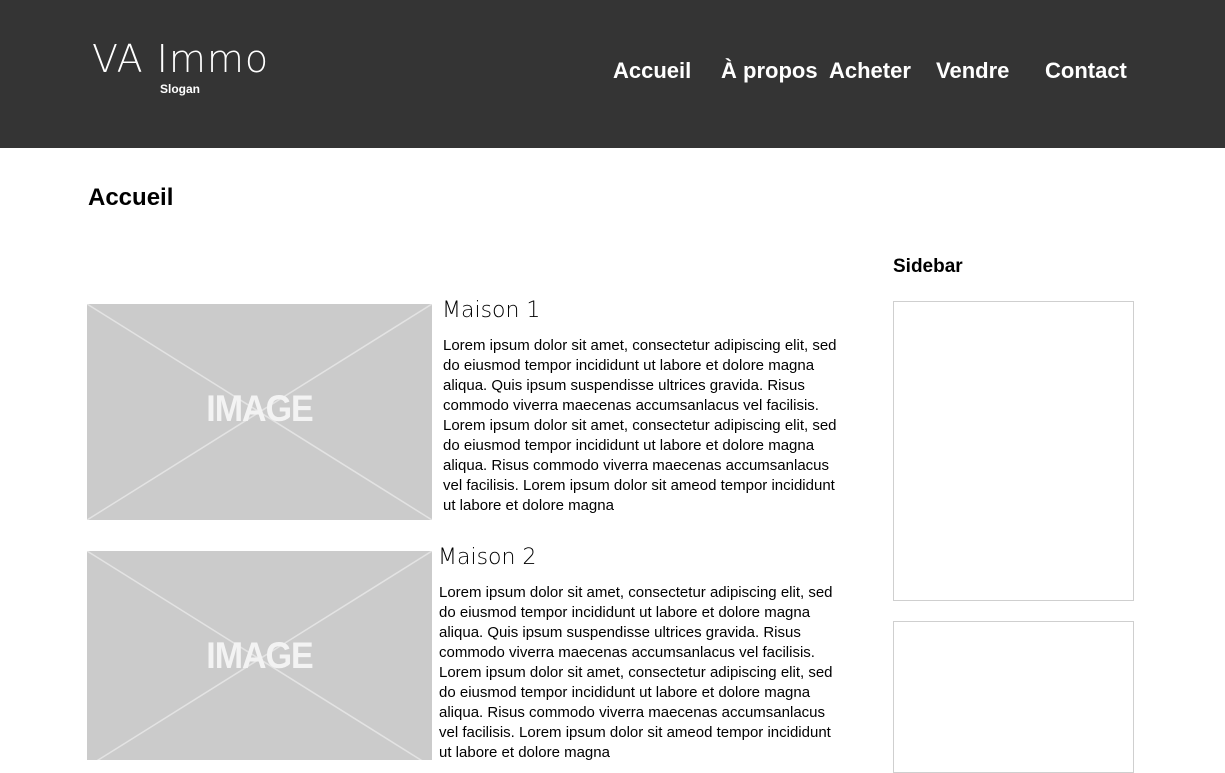  Describe the element at coordinates (652, 71) in the screenshot. I see `nav-item-accueil: Accueil` at that location.